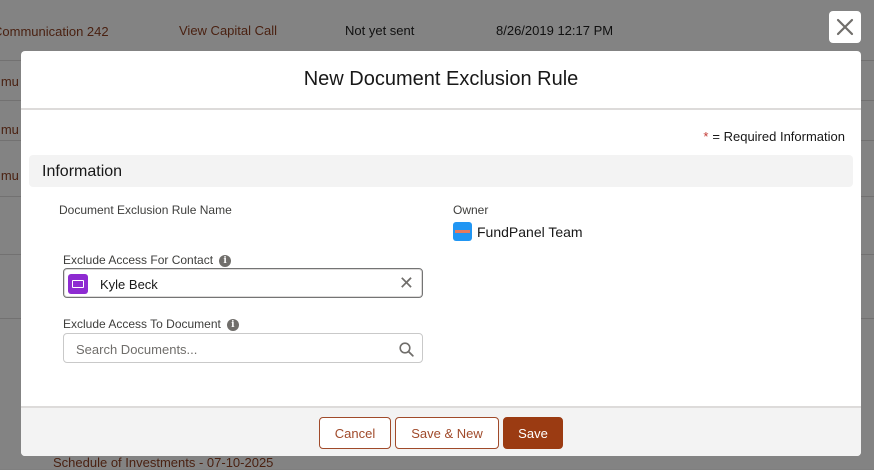  Describe the element at coordinates (530, 232) in the screenshot. I see `owner-name: FundPanel Team` at that location.